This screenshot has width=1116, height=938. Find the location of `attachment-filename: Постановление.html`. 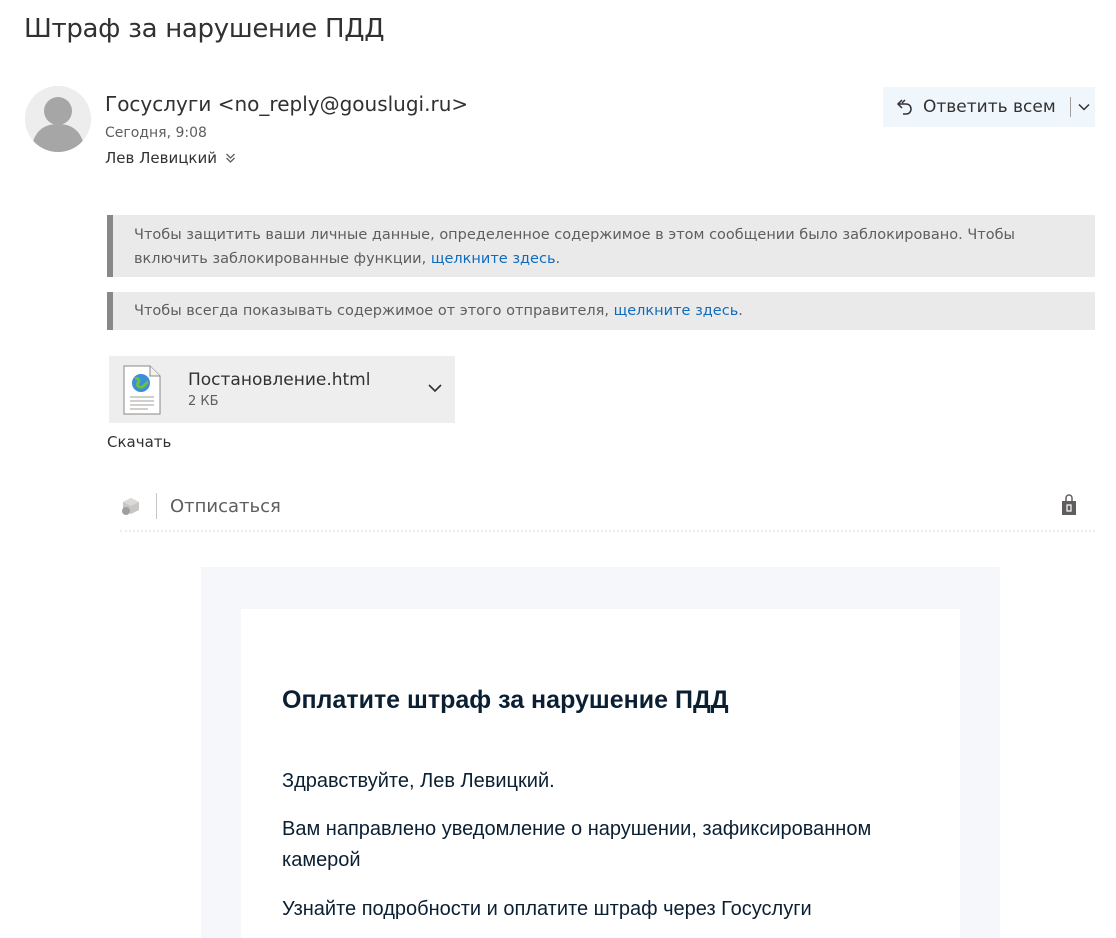

attachment-filename: Постановление.html is located at coordinates (279, 380).